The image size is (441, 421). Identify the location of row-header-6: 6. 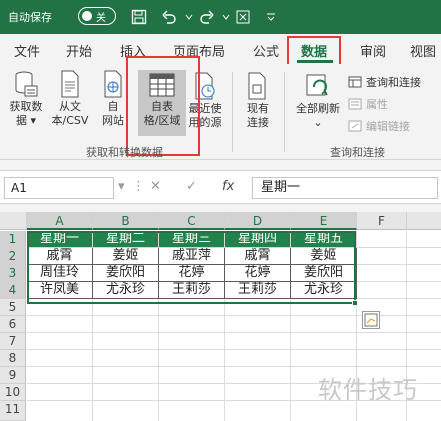
(13, 324).